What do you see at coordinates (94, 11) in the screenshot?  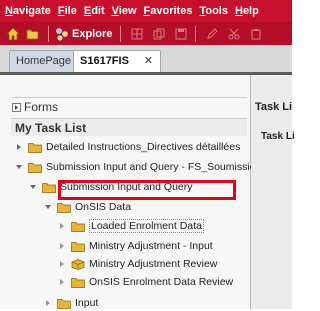 I see `menu-edit: Edit` at bounding box center [94, 11].